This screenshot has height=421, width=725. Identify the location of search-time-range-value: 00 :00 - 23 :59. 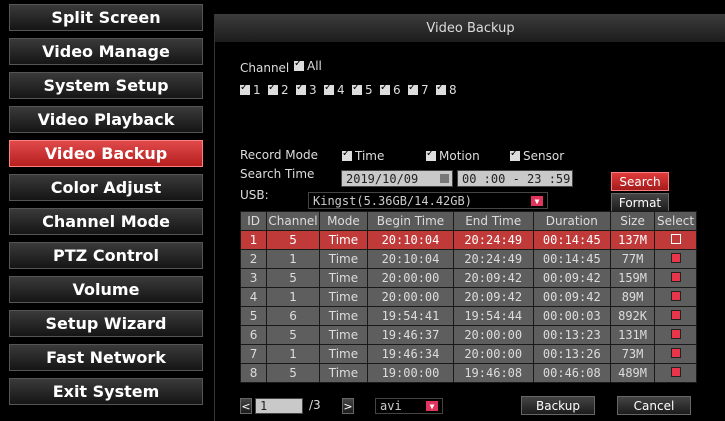
(516, 178).